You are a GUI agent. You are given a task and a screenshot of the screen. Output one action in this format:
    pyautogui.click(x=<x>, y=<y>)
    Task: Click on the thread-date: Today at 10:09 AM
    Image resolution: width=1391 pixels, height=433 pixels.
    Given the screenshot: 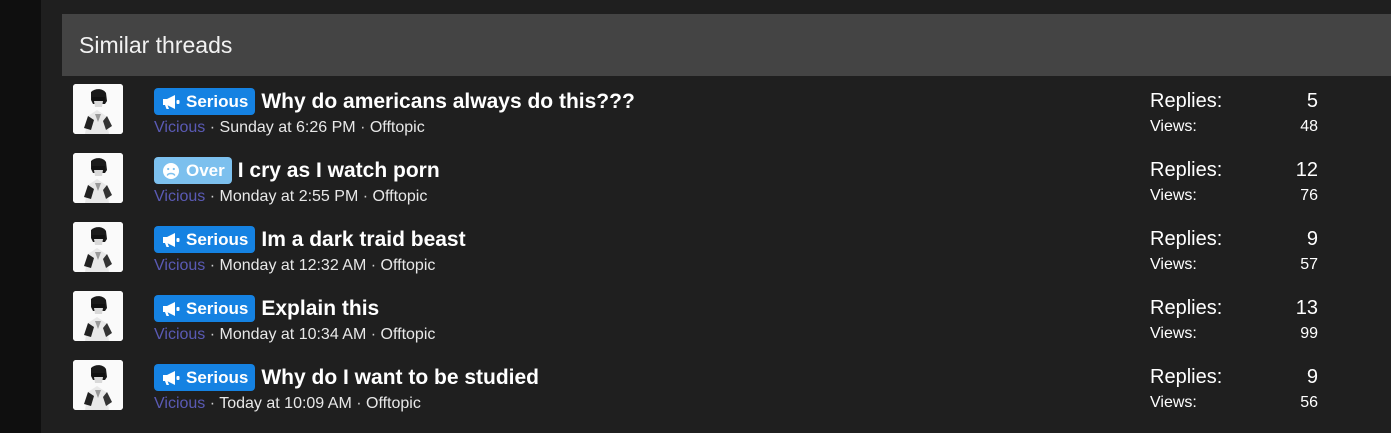 What is the action you would take?
    pyautogui.click(x=285, y=403)
    